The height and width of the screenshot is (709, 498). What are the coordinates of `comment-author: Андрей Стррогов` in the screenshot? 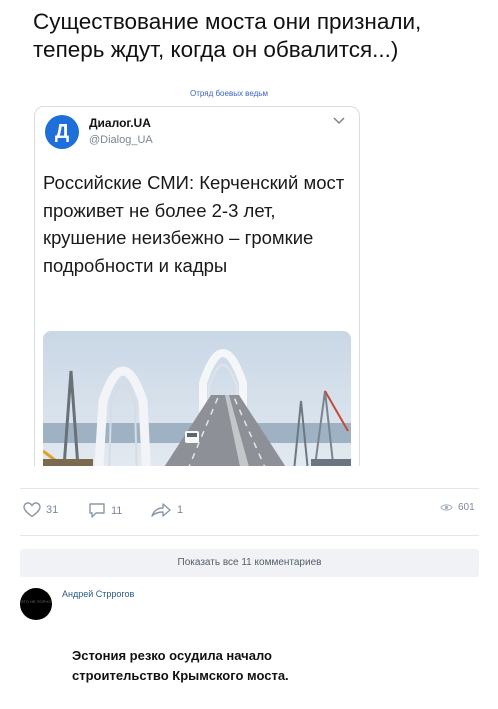 It's located at (98, 594).